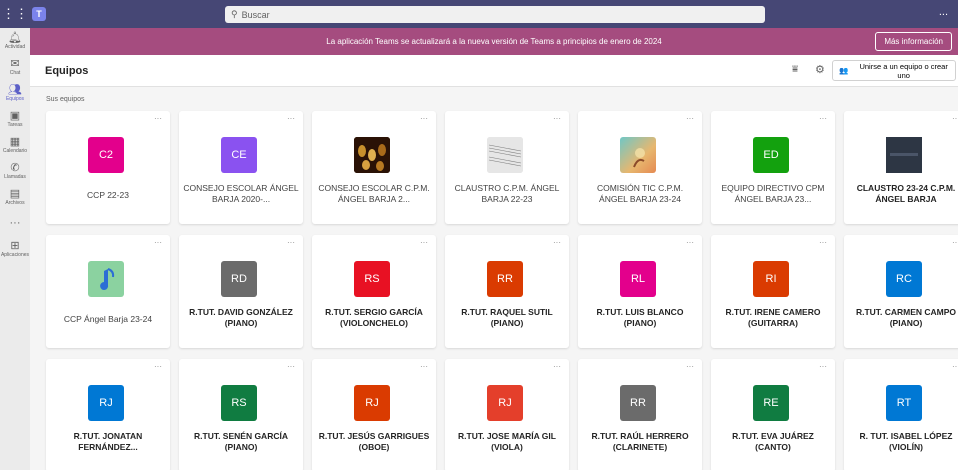 The height and width of the screenshot is (470, 958). Describe the element at coordinates (15, 38) in the screenshot. I see `bell-icon: 🔔︎` at that location.